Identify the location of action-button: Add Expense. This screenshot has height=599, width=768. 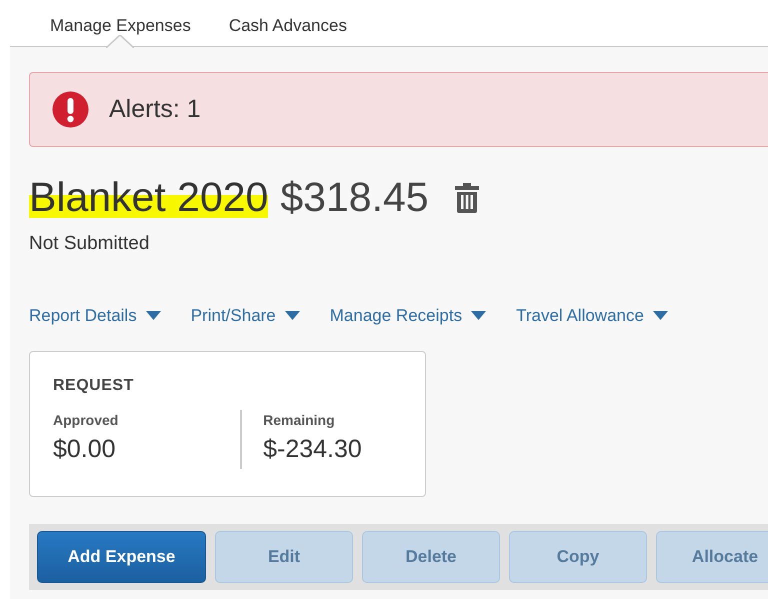
(121, 557).